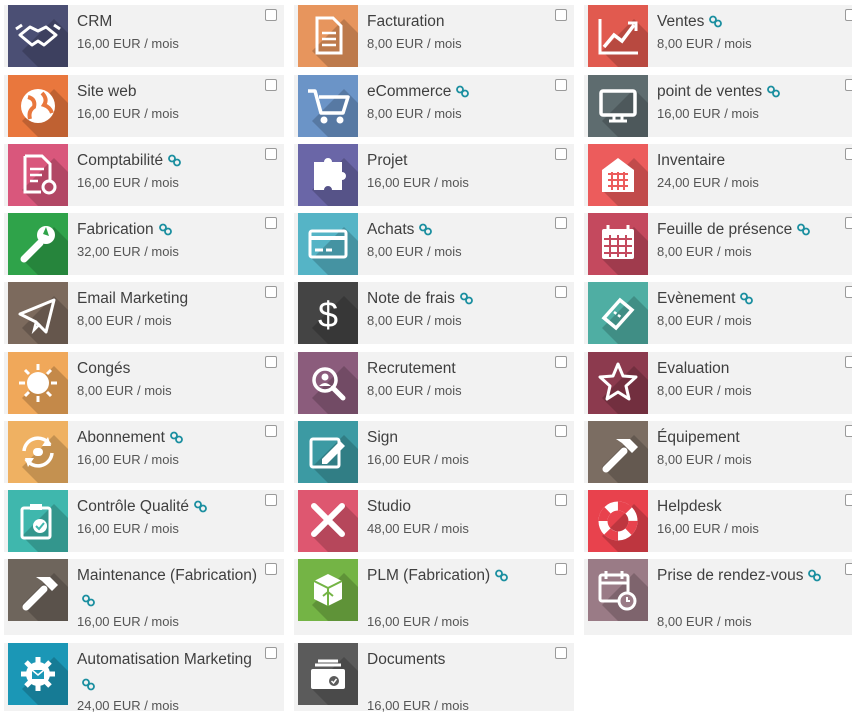 This screenshot has width=852, height=713. What do you see at coordinates (164, 659) in the screenshot?
I see `app-name-text: Automatisation Marketing` at bounding box center [164, 659].